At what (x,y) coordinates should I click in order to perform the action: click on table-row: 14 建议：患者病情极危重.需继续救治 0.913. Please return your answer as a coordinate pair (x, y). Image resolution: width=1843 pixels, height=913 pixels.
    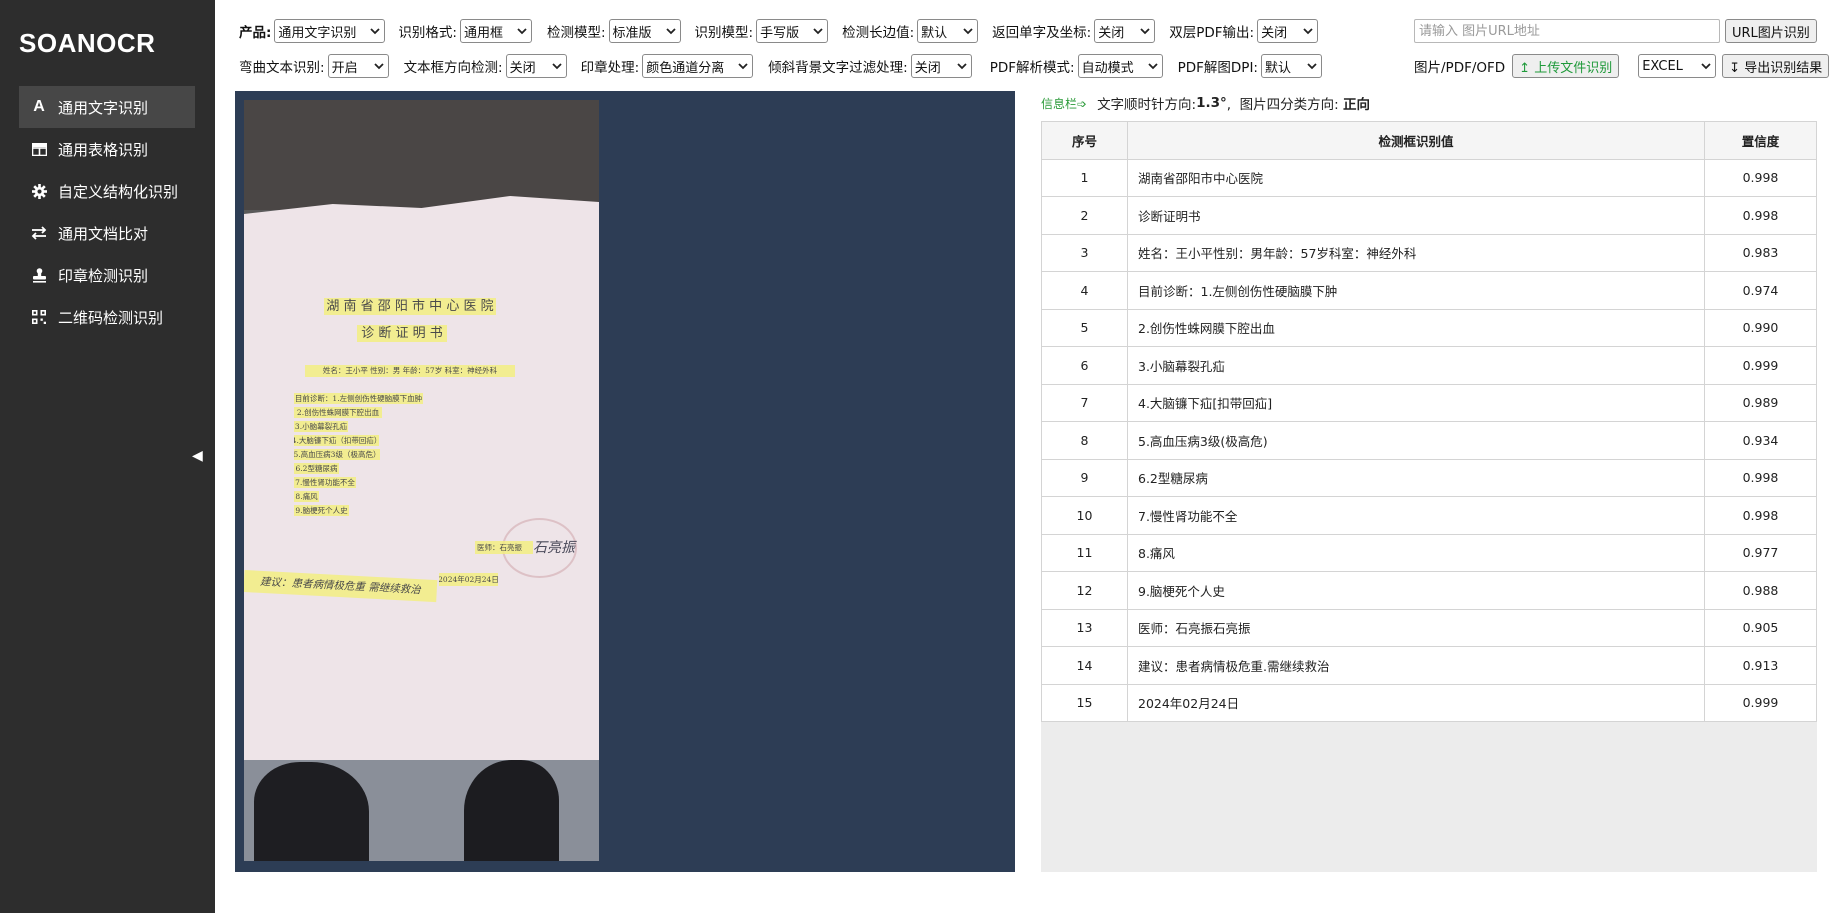
    Looking at the image, I should click on (1429, 665).